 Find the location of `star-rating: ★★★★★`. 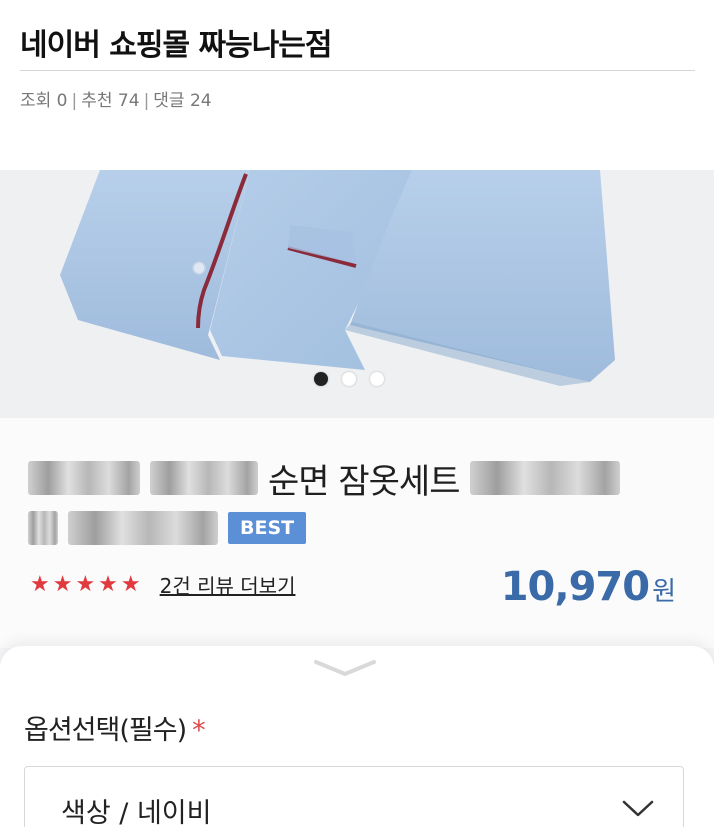

star-rating: ★★★★★ is located at coordinates (87, 584).